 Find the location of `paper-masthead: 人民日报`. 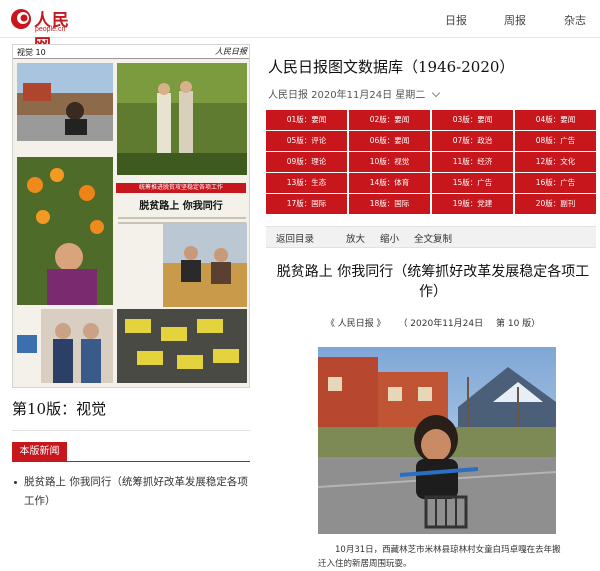

paper-masthead: 人民日报 is located at coordinates (231, 51).